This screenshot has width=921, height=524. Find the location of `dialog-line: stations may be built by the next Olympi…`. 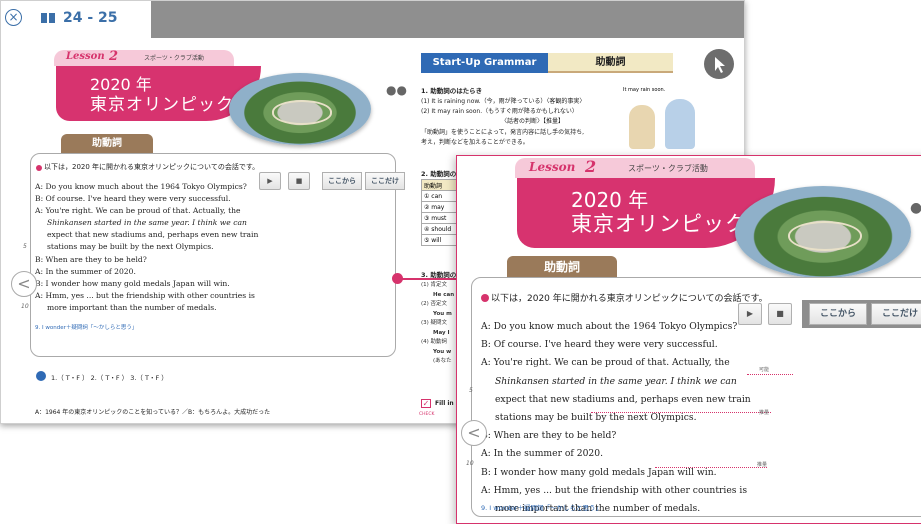

dialog-line: stations may be built by the next Olympi… is located at coordinates (130, 247).